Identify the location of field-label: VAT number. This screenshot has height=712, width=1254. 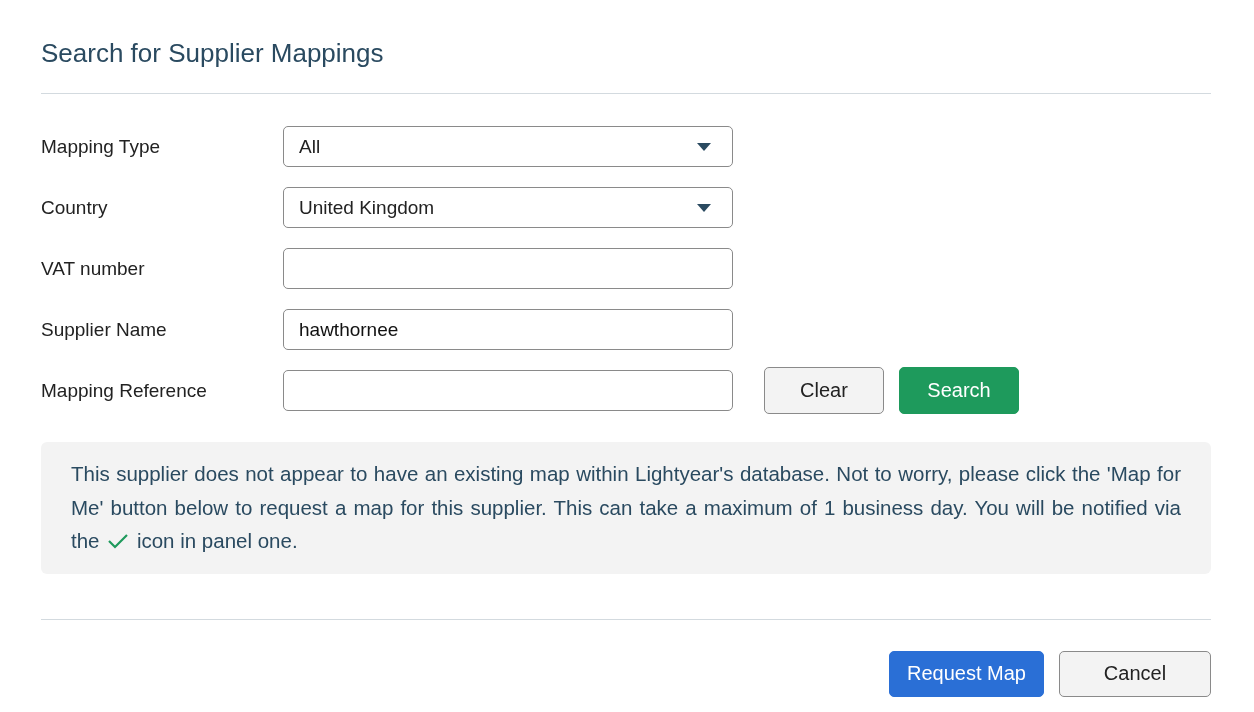
(93, 268).